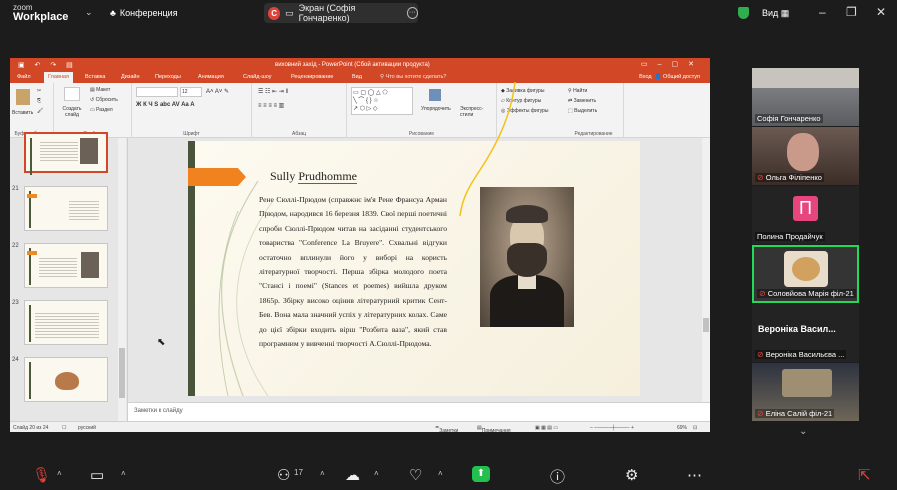  What do you see at coordinates (357, 77) in the screenshot?
I see `tab-view: Вид` at bounding box center [357, 77].